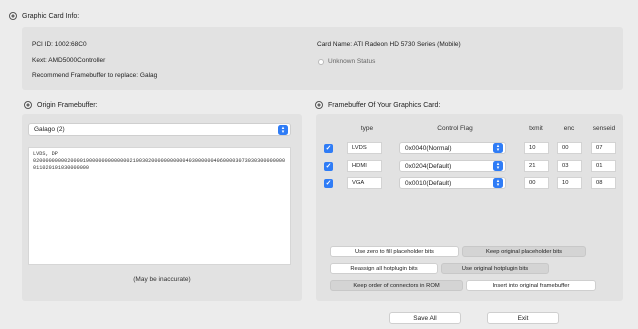 Image resolution: width=638 pixels, height=329 pixels. What do you see at coordinates (352, 61) in the screenshot?
I see `status-label: Unknown Status` at bounding box center [352, 61].